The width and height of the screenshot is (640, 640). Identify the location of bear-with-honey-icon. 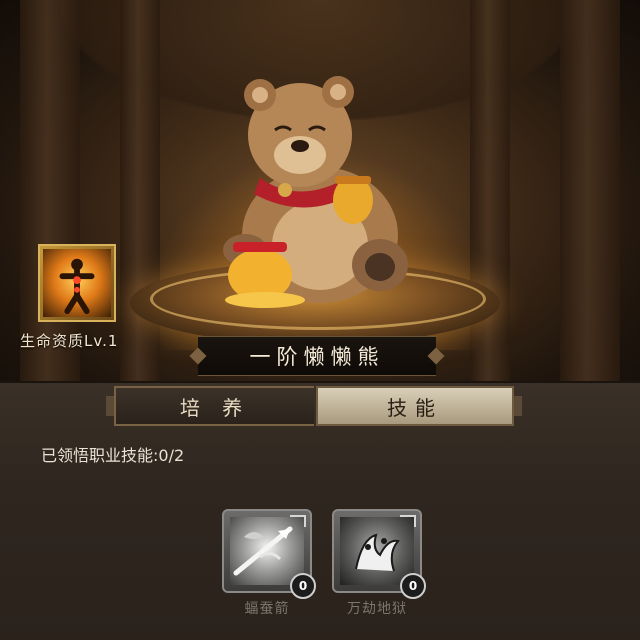
(320, 185).